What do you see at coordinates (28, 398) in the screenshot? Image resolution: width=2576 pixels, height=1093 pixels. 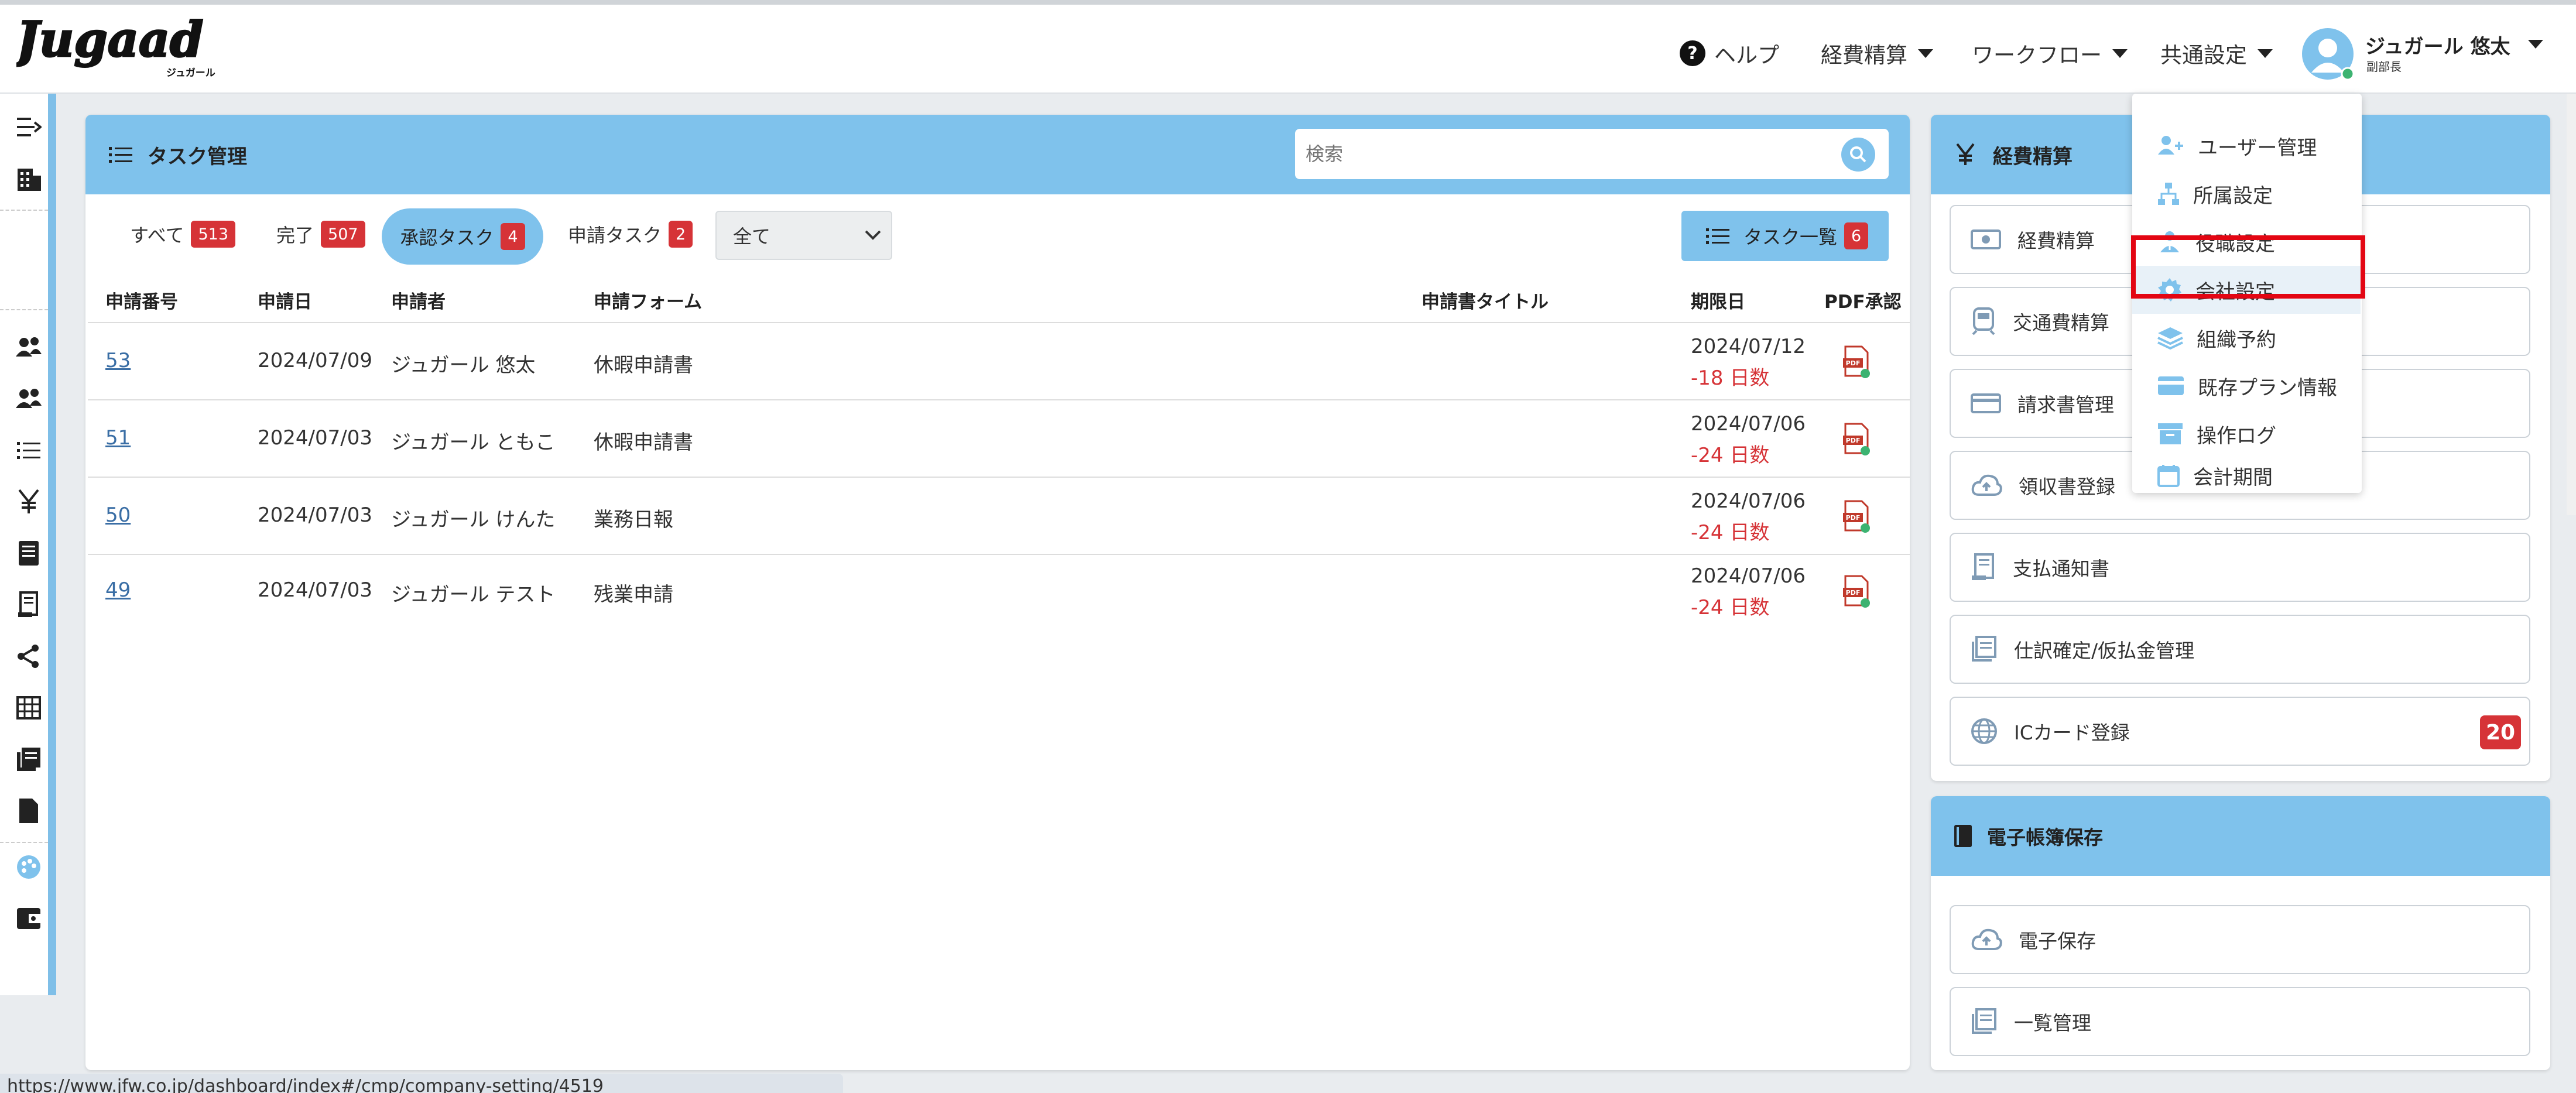 I see `group-icon` at bounding box center [28, 398].